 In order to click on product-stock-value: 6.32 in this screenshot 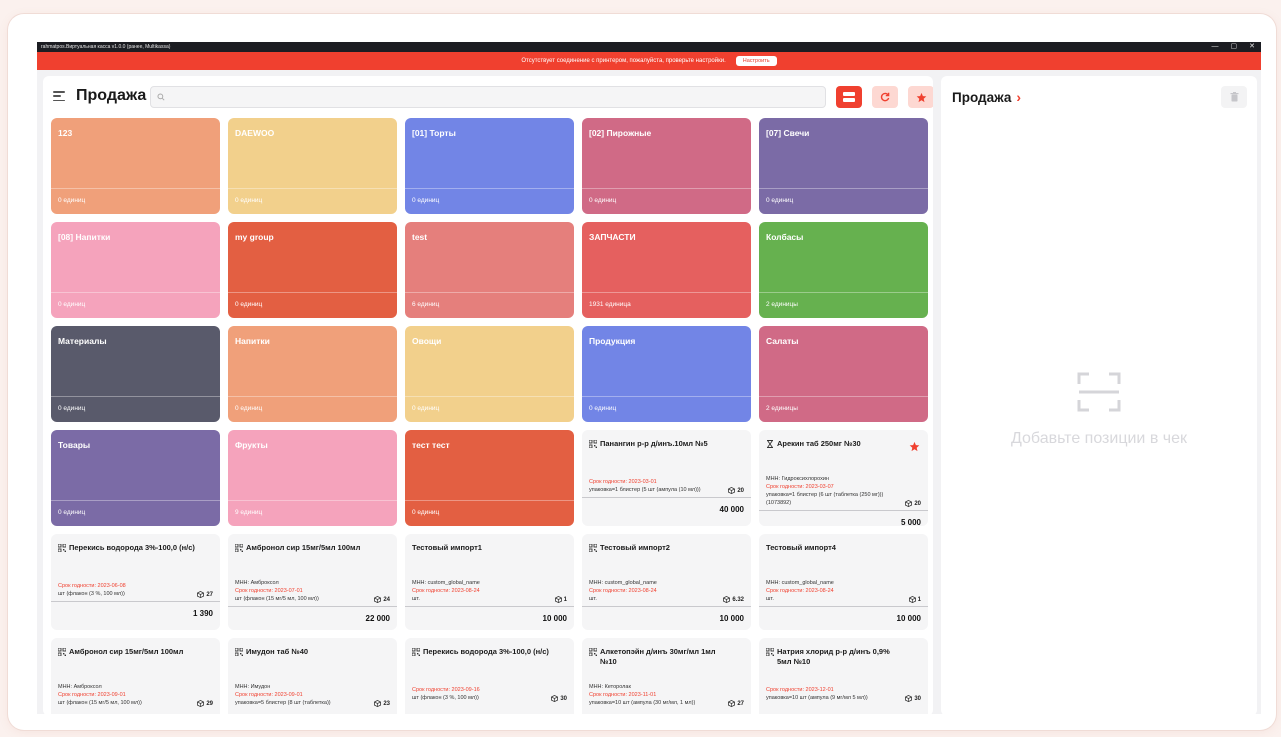, I will do `click(738, 599)`.